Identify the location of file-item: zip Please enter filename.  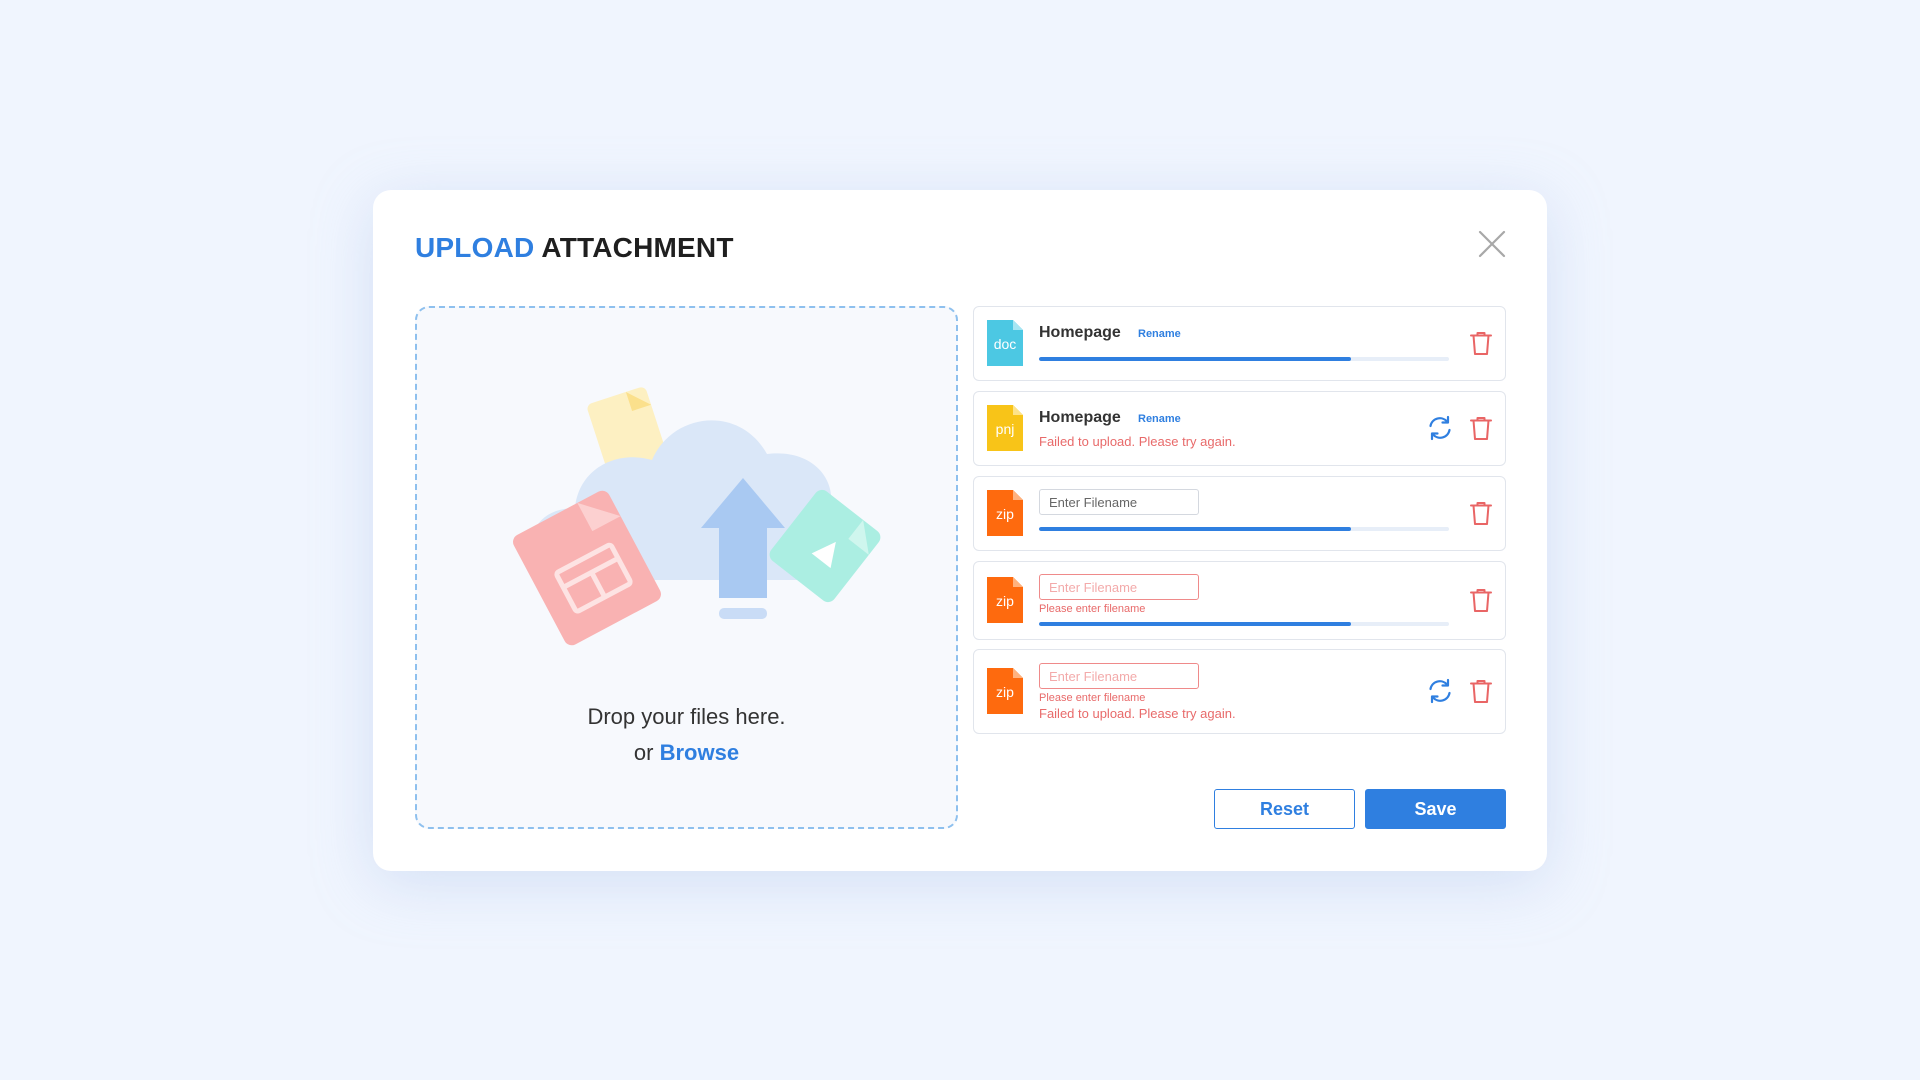
(1239, 600).